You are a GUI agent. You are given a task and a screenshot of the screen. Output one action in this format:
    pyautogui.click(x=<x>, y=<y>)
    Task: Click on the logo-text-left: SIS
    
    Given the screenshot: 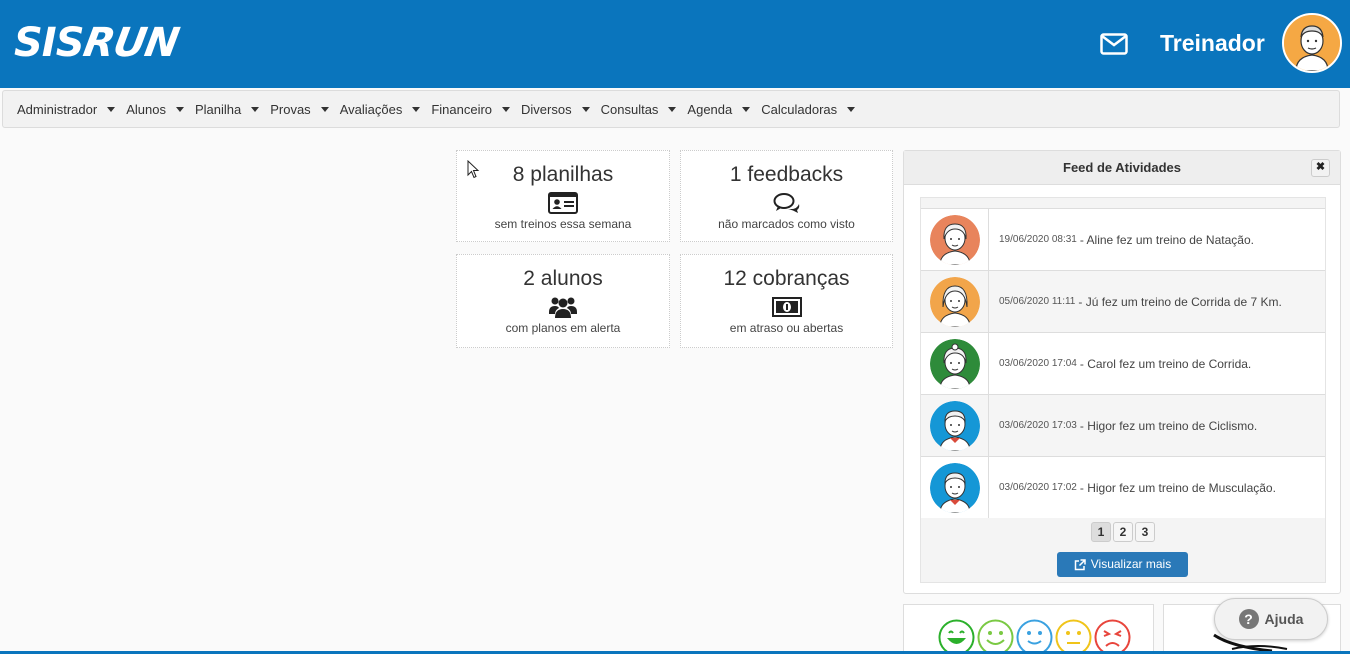 What is the action you would take?
    pyautogui.click(x=49, y=43)
    